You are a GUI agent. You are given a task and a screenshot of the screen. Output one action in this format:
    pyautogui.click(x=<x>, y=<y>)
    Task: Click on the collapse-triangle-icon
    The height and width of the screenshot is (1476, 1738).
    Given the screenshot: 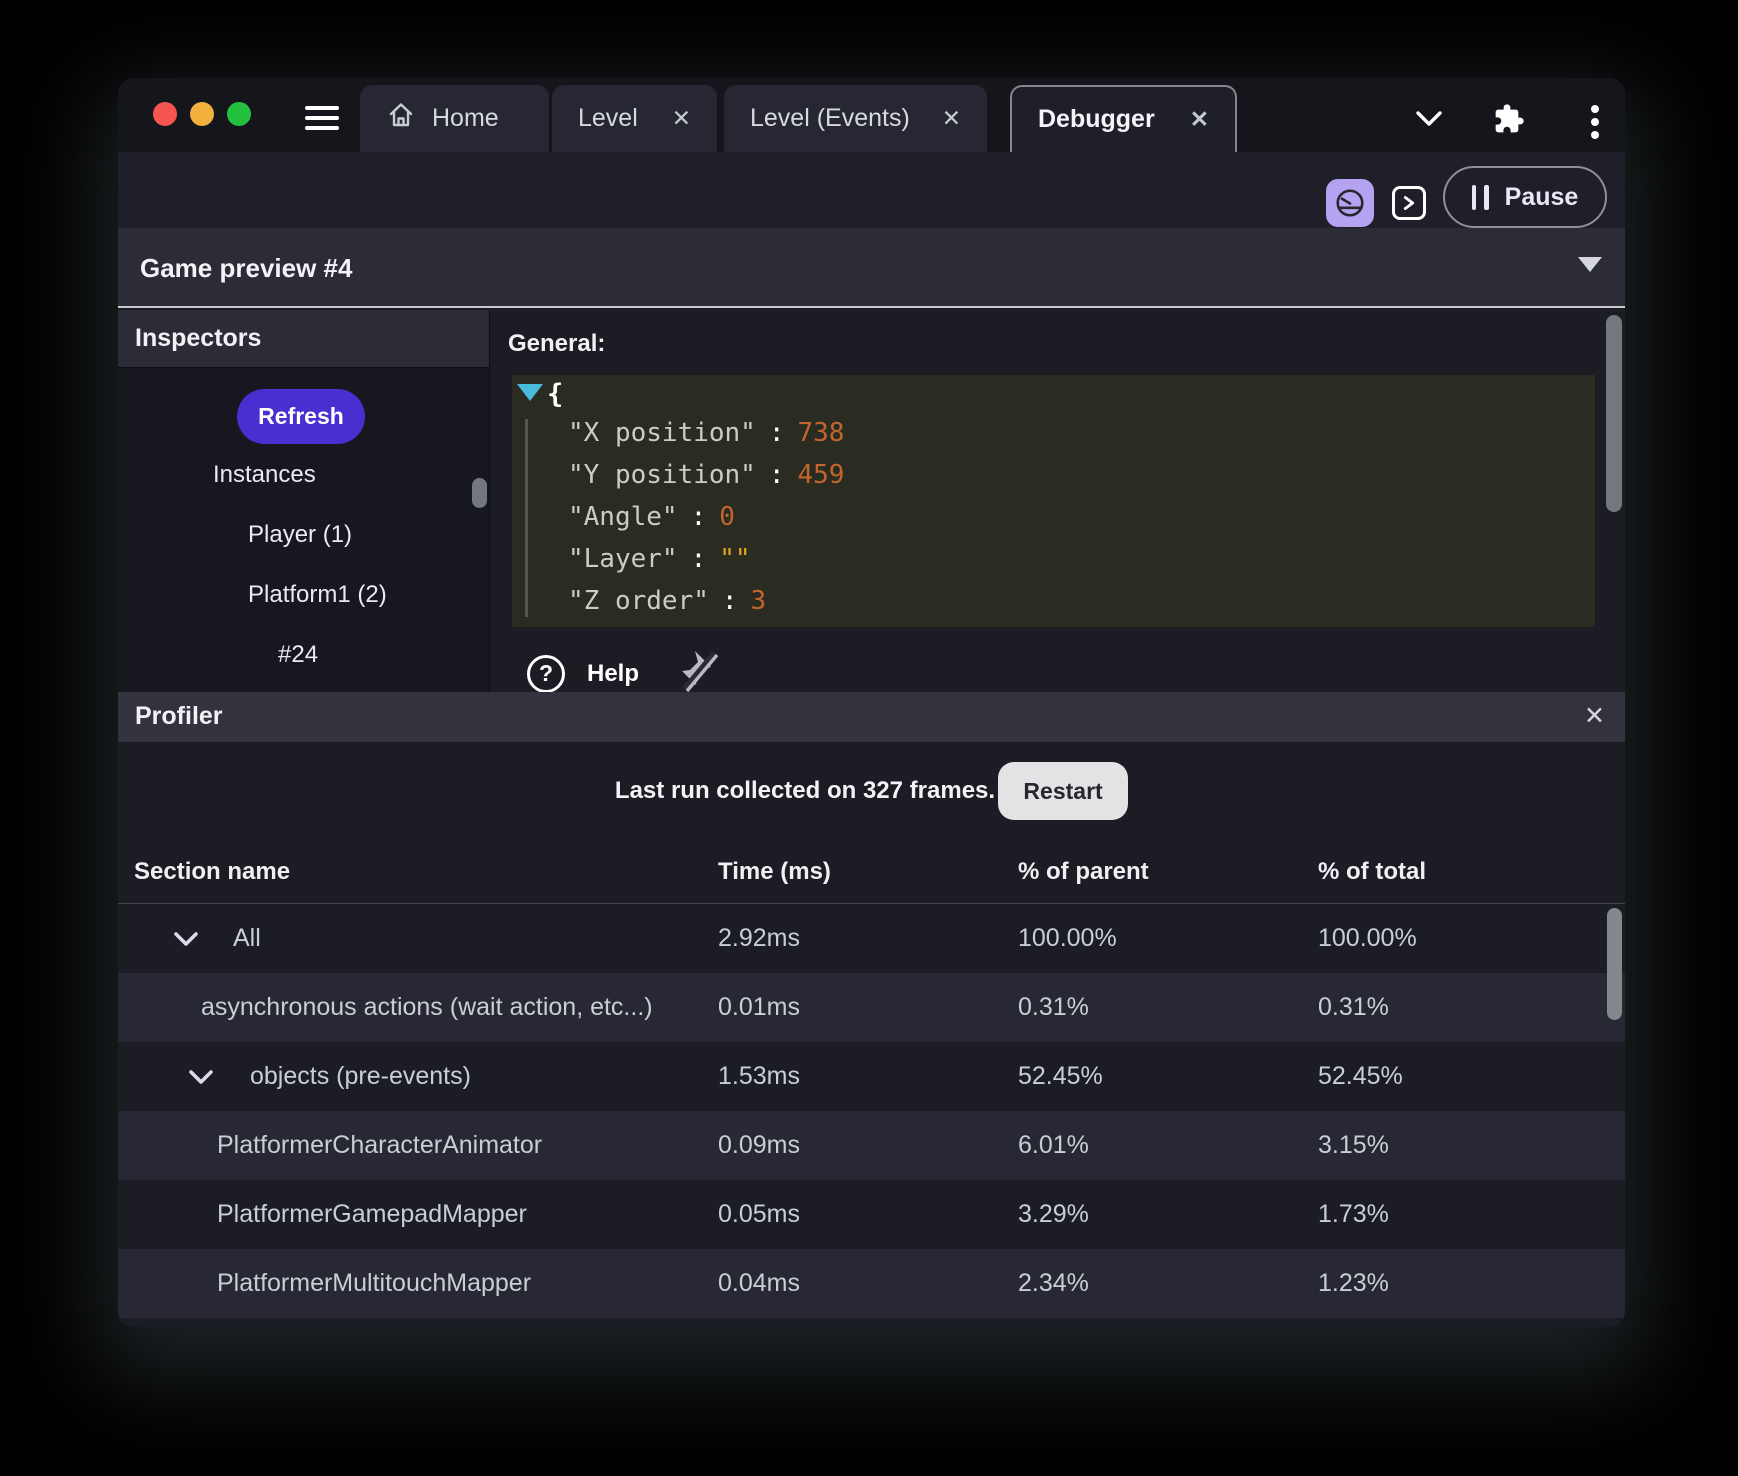 What is the action you would take?
    pyautogui.click(x=530, y=392)
    